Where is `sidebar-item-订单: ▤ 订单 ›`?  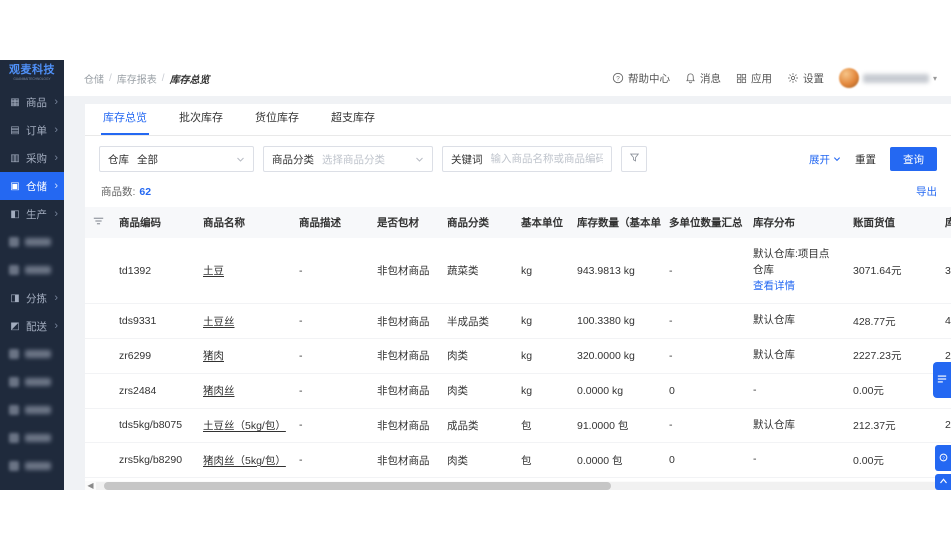
sidebar-item-订单: ▤ 订单 › is located at coordinates (32, 130).